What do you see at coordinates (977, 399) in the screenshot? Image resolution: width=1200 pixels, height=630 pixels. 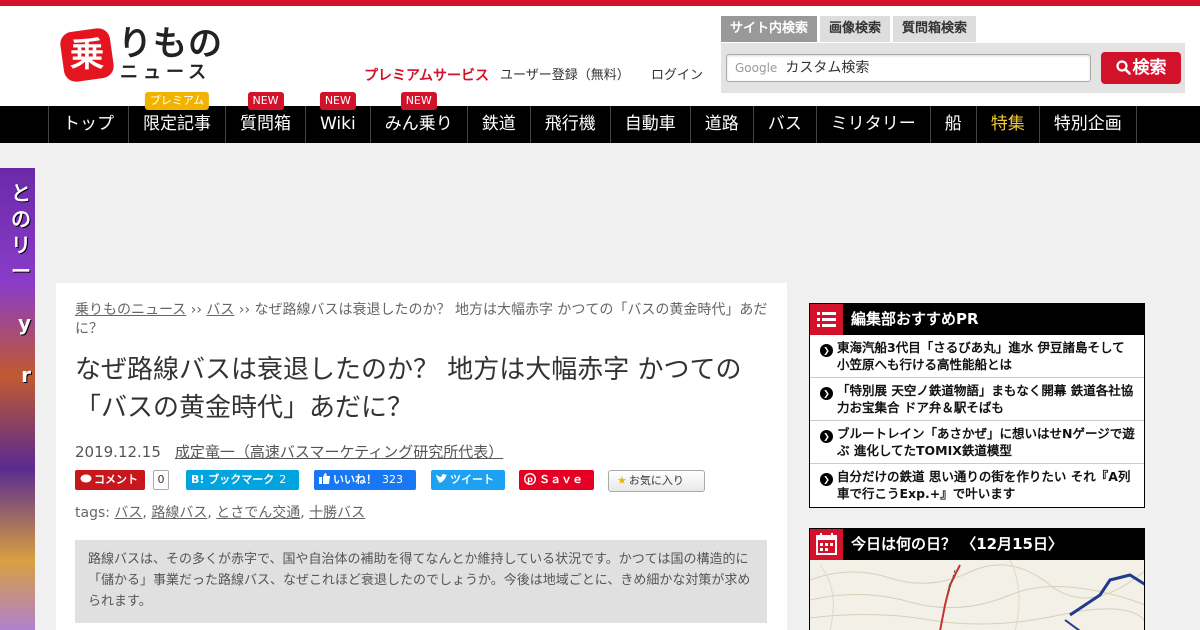 I see `pr-list-item: ❯ 「特別展 天空ノ鉄道物語」まもなく開幕 鉄道各社協力お宝集合 ドア弁＆駅そばも` at bounding box center [977, 399].